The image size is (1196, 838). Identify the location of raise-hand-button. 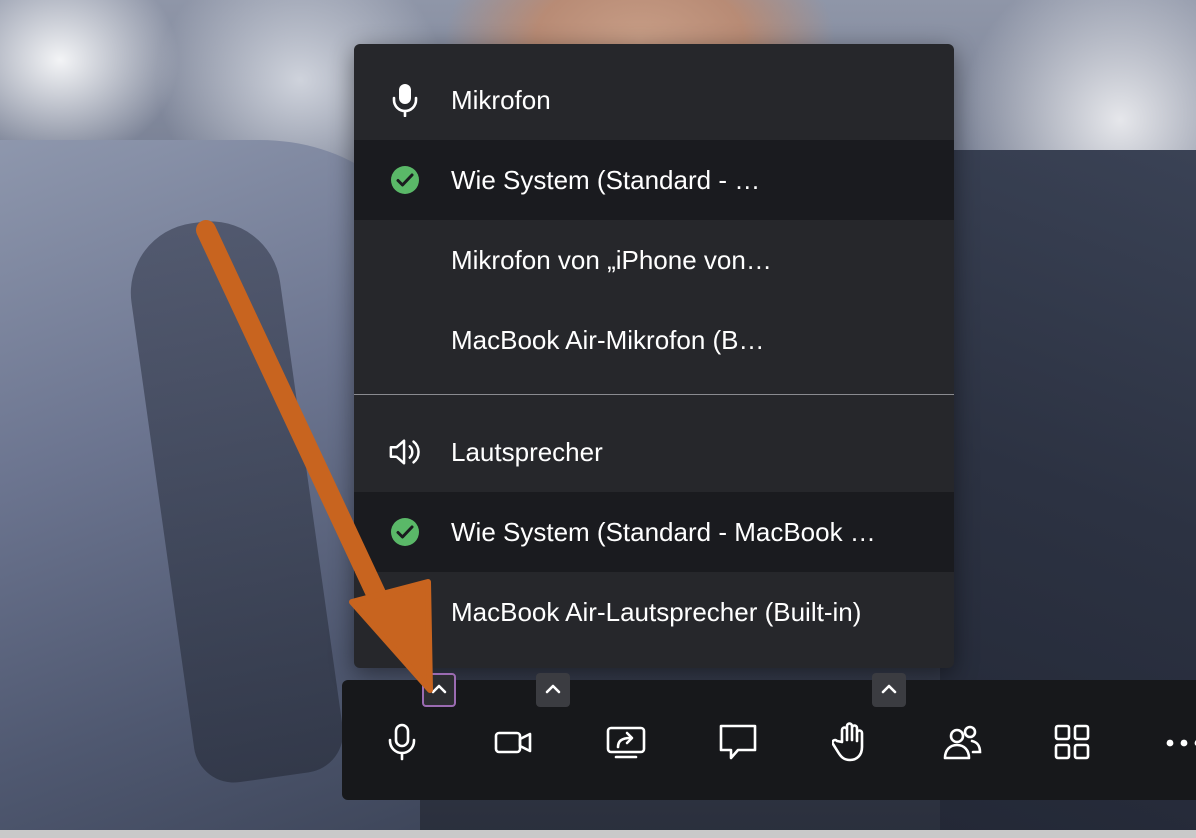
(850, 744).